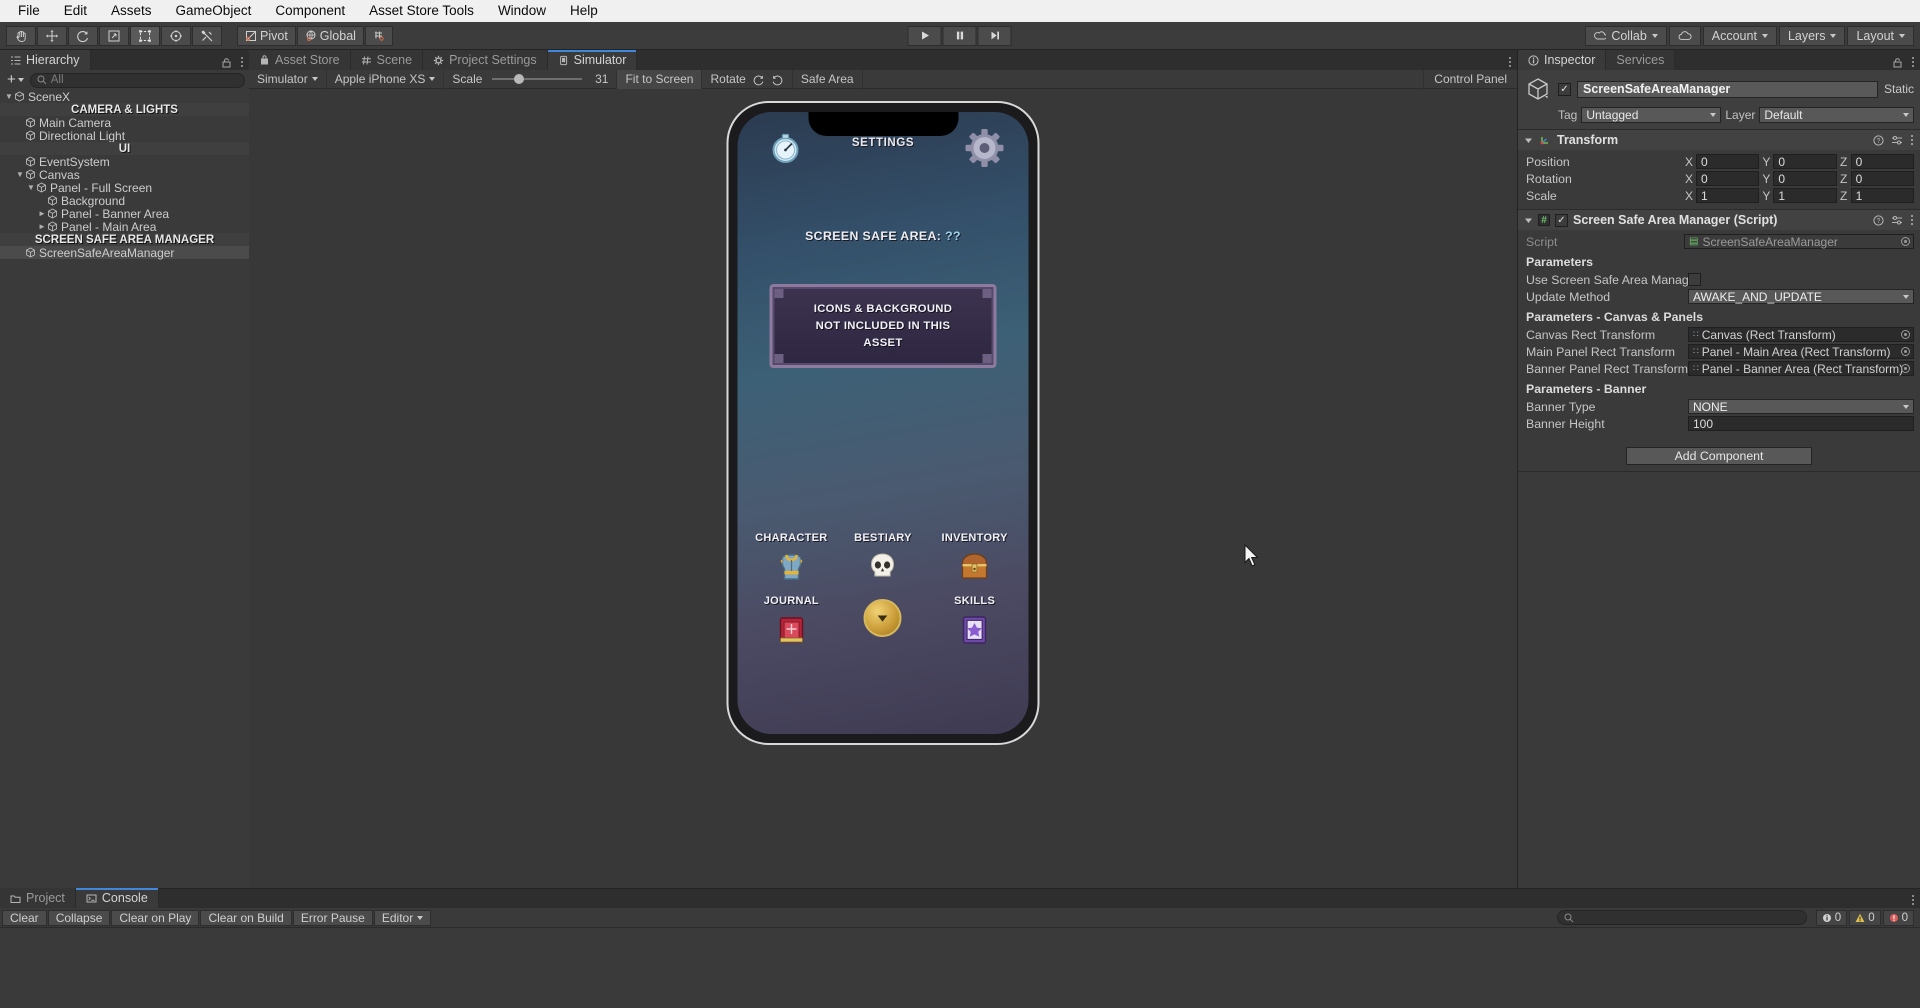 The height and width of the screenshot is (1008, 1920). I want to click on down-arrow-circle, so click(882, 618).